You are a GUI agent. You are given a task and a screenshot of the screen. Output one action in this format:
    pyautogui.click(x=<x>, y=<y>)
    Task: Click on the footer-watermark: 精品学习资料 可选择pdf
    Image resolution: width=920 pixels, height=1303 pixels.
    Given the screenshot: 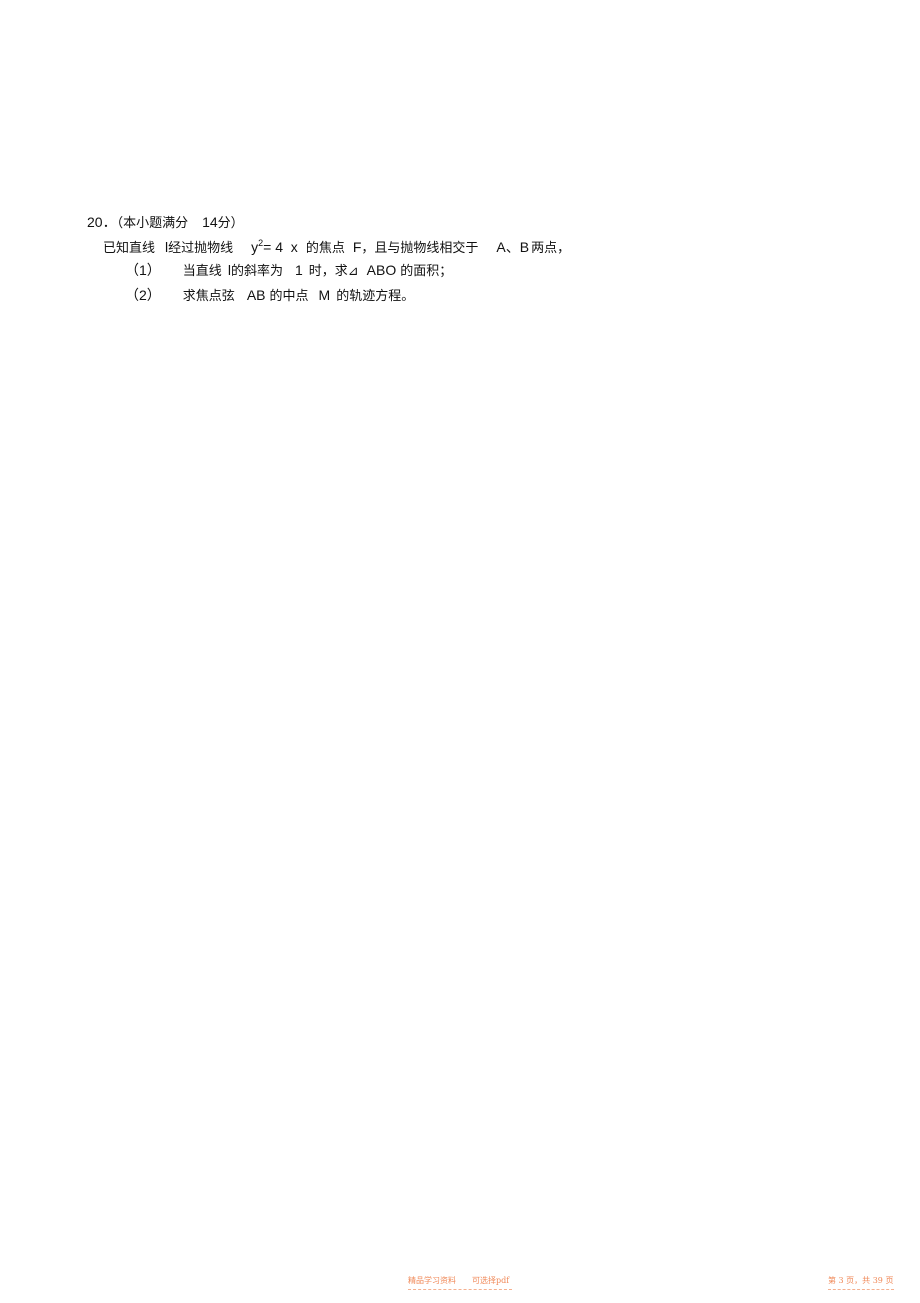 What is the action you would take?
    pyautogui.click(x=459, y=1280)
    